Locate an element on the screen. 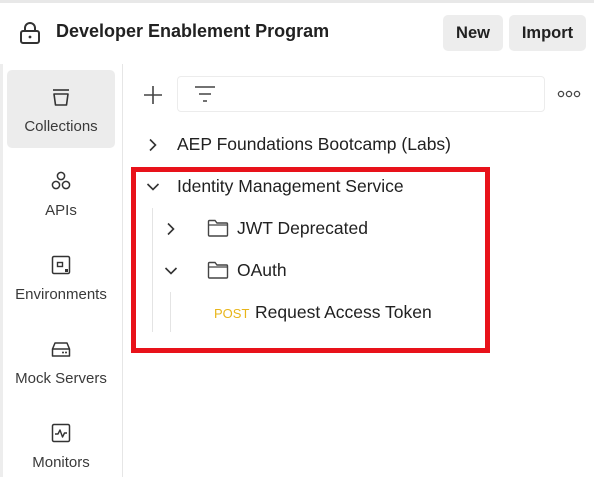  sidebar-item-monitors: Monitors is located at coordinates (61, 441).